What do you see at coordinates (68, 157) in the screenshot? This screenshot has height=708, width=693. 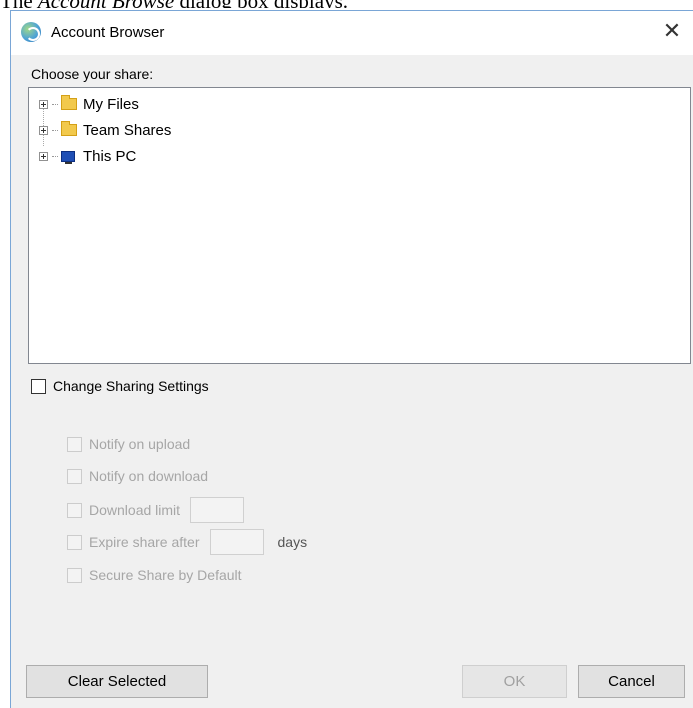 I see `computer-icon` at bounding box center [68, 157].